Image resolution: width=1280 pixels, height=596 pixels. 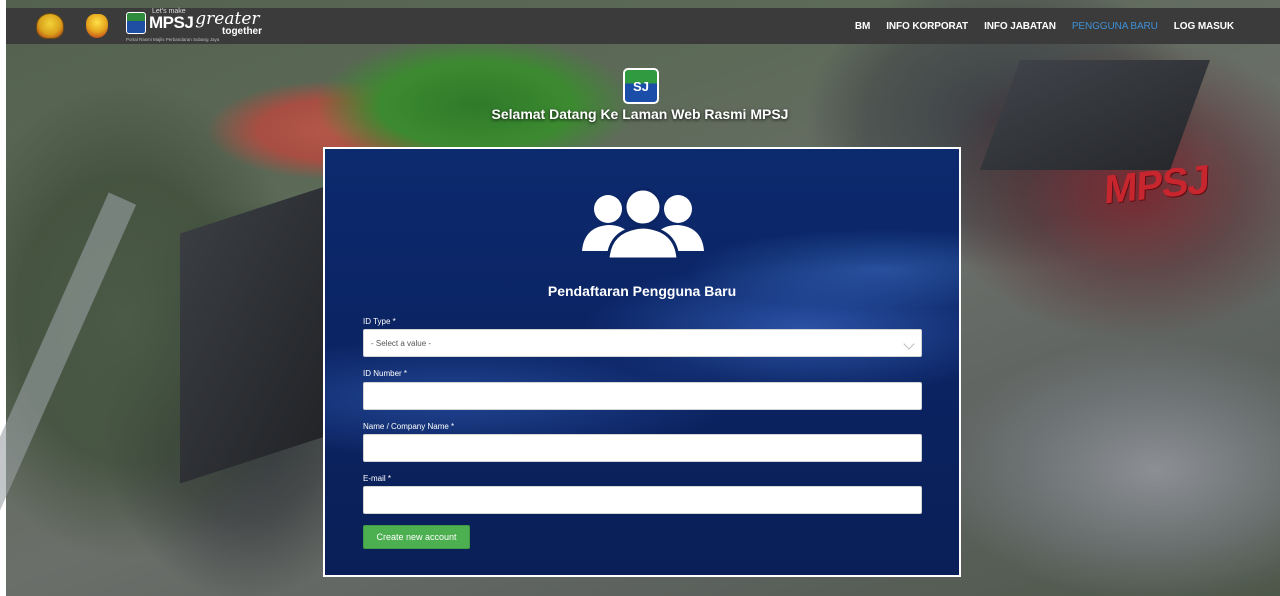 I want to click on email-input, so click(x=642, y=500).